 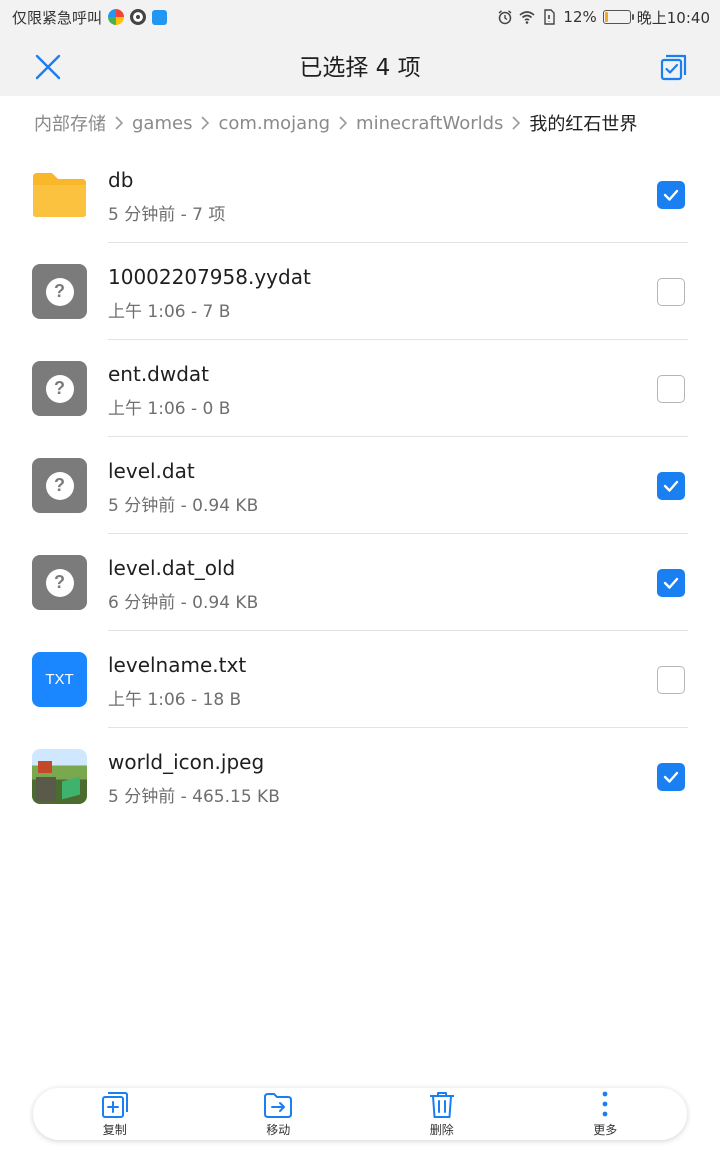 What do you see at coordinates (360, 679) in the screenshot?
I see `list-item: TXT levelname.txt 上午 1:06 - 18 B` at bounding box center [360, 679].